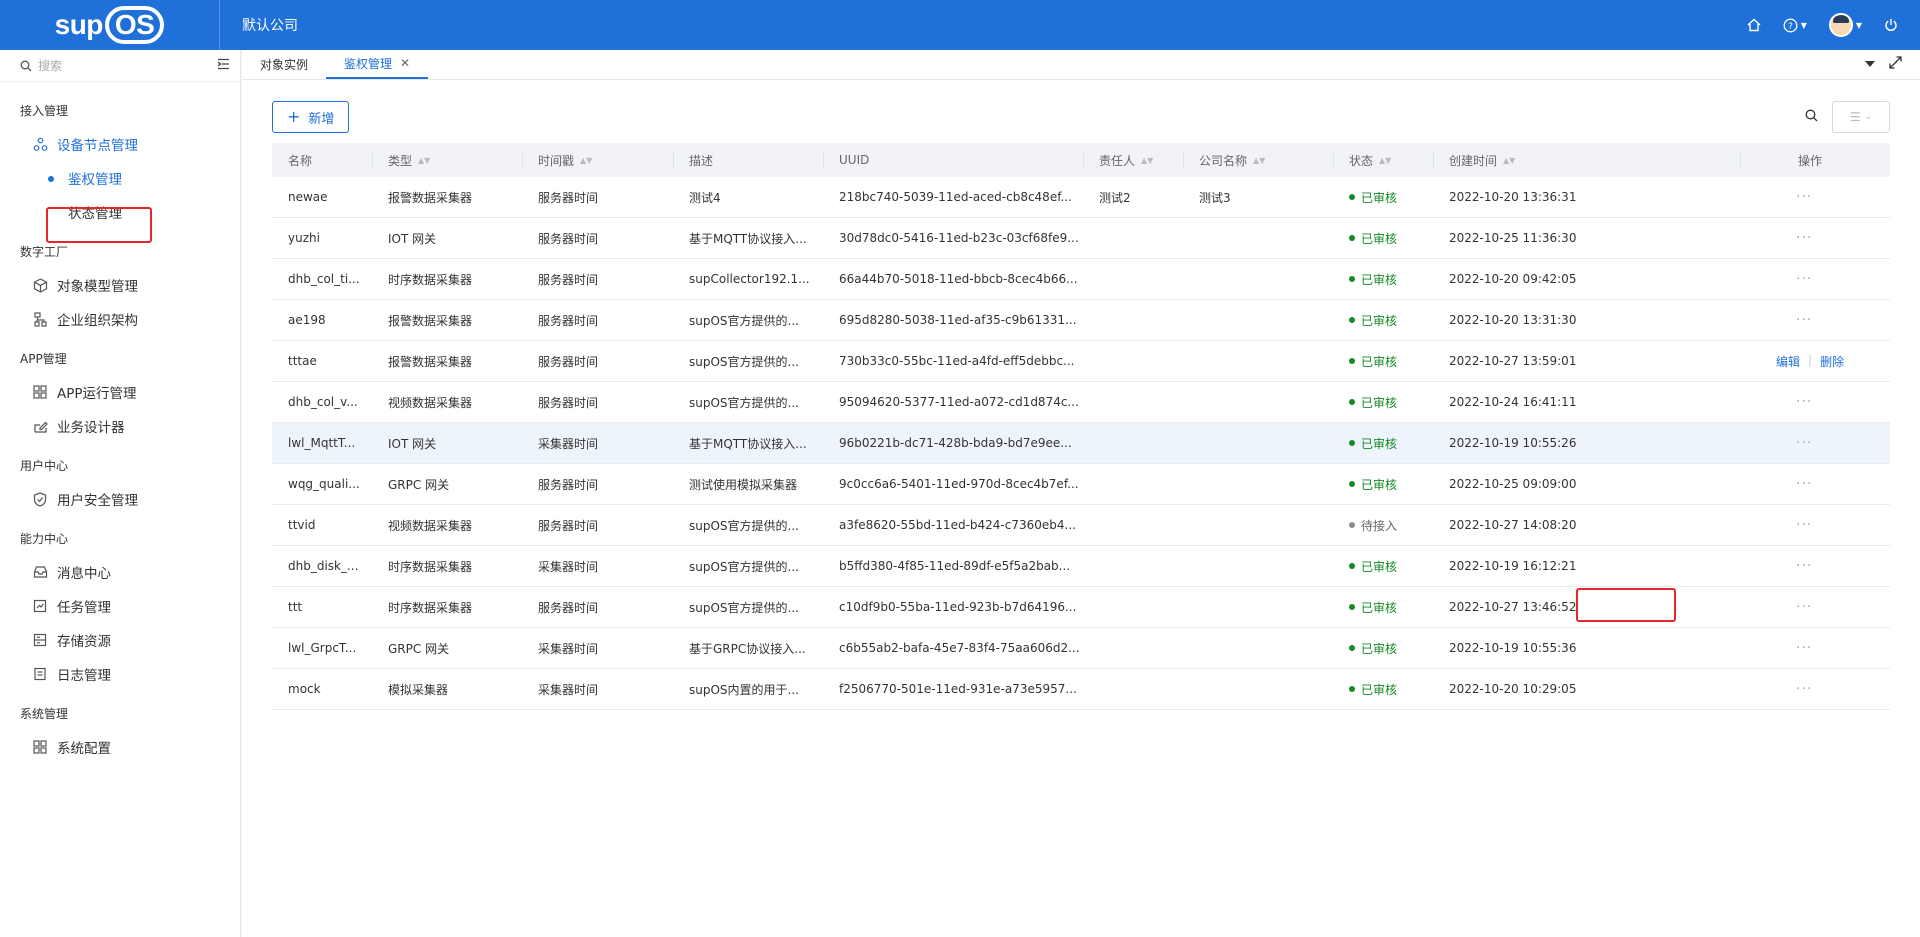  Describe the element at coordinates (1855, 117) in the screenshot. I see `list-icon: ☰` at that location.